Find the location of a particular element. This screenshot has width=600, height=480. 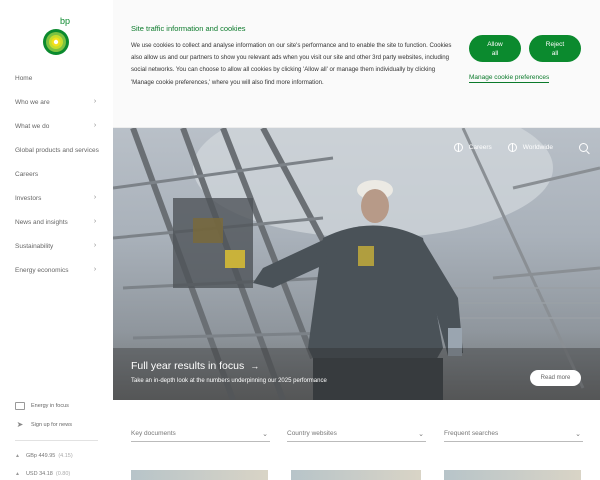

divider is located at coordinates (56, 440).